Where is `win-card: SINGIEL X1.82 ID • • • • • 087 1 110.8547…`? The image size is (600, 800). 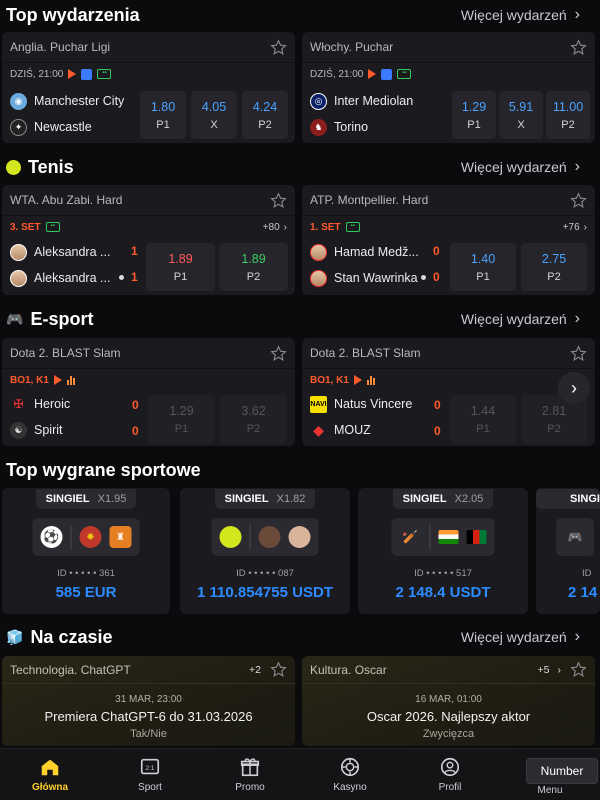
win-card: SINGIEL X1.82 ID • • • • • 087 1 110.8547… is located at coordinates (265, 551).